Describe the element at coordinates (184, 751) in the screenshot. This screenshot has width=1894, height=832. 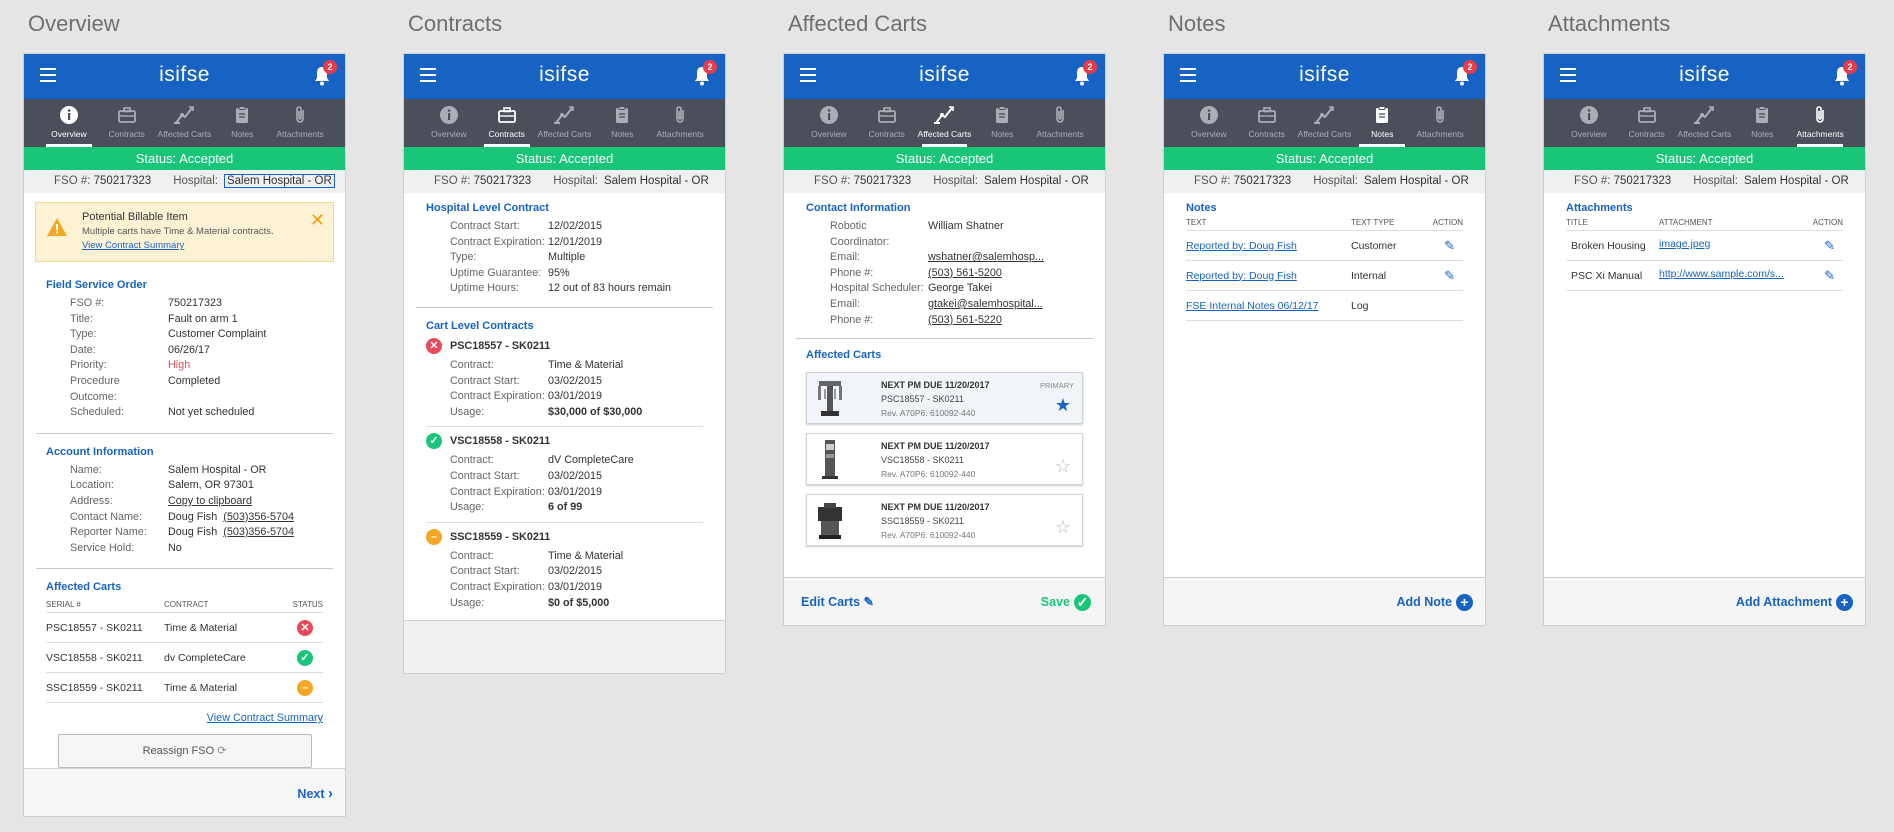
I see `reassign-button: Reassign FSO ⟳` at that location.